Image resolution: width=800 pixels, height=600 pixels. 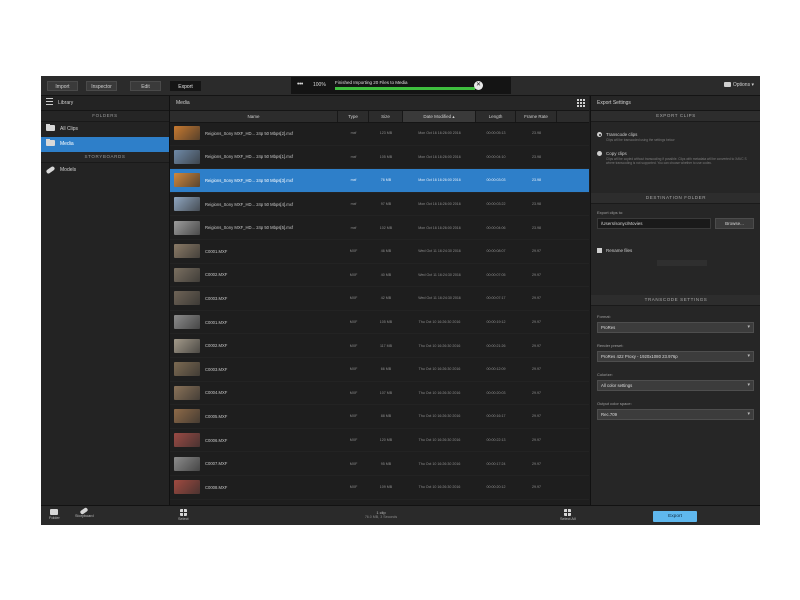 What do you see at coordinates (105, 170) in the screenshot?
I see `sidebar-item-models: Models` at bounding box center [105, 170].